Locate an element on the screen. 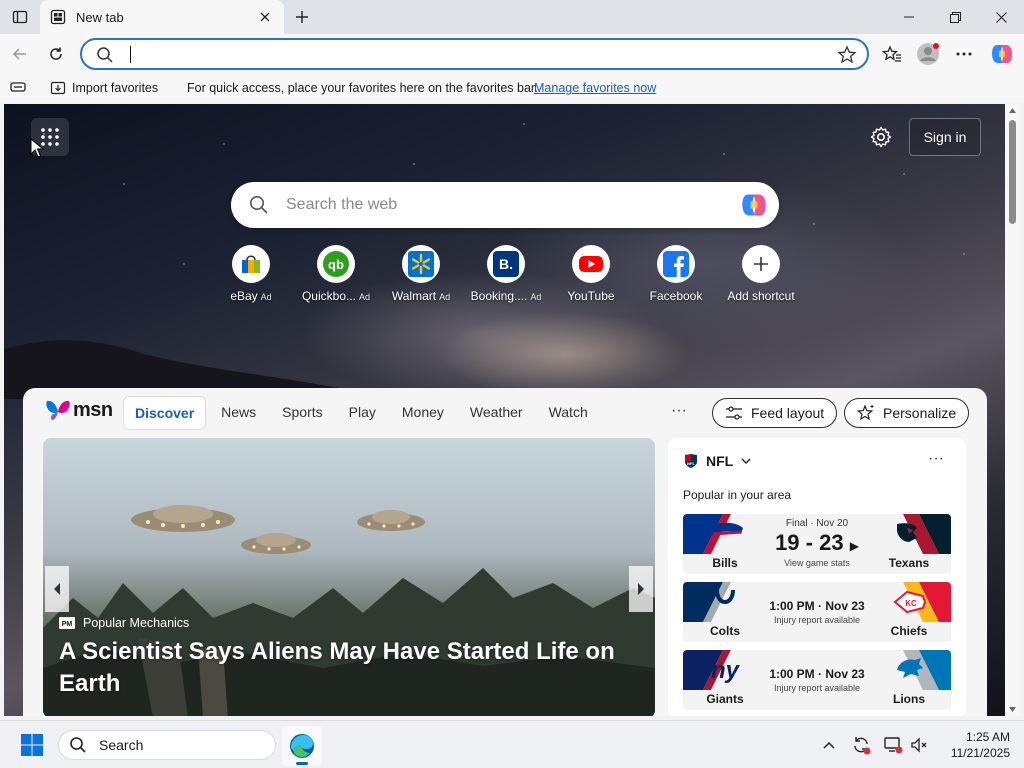 The height and width of the screenshot is (768, 1024). sign-in-button: Sign in is located at coordinates (945, 137).